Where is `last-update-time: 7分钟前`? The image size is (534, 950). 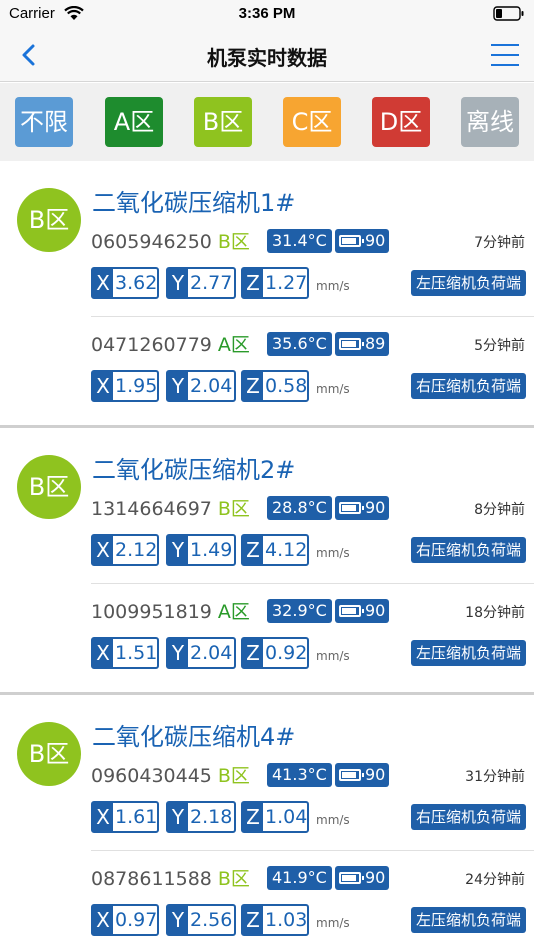 last-update-time: 7分钟前 is located at coordinates (499, 243).